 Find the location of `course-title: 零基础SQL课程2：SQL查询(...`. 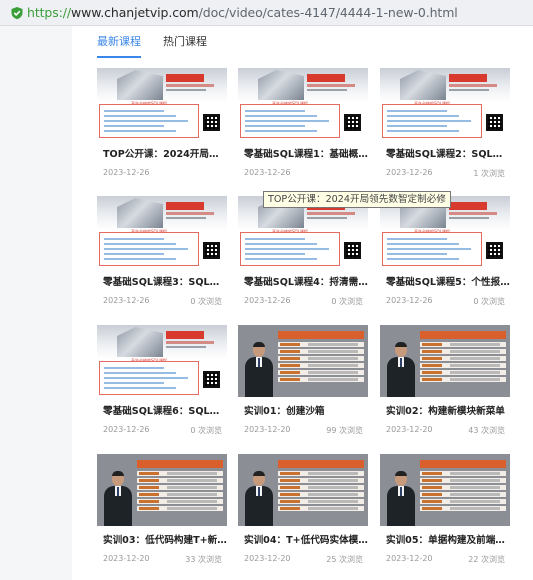

course-title: 零基础SQL课程2：SQL查询(... is located at coordinates (448, 153).